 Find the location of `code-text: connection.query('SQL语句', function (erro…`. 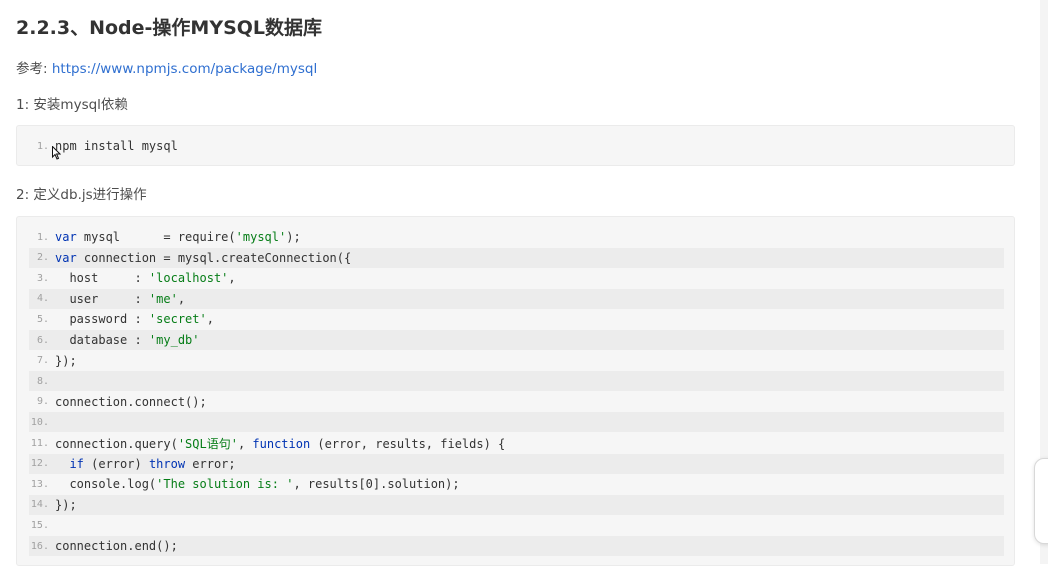

code-text: connection.query('SQL语句', function (erro… is located at coordinates (280, 443).